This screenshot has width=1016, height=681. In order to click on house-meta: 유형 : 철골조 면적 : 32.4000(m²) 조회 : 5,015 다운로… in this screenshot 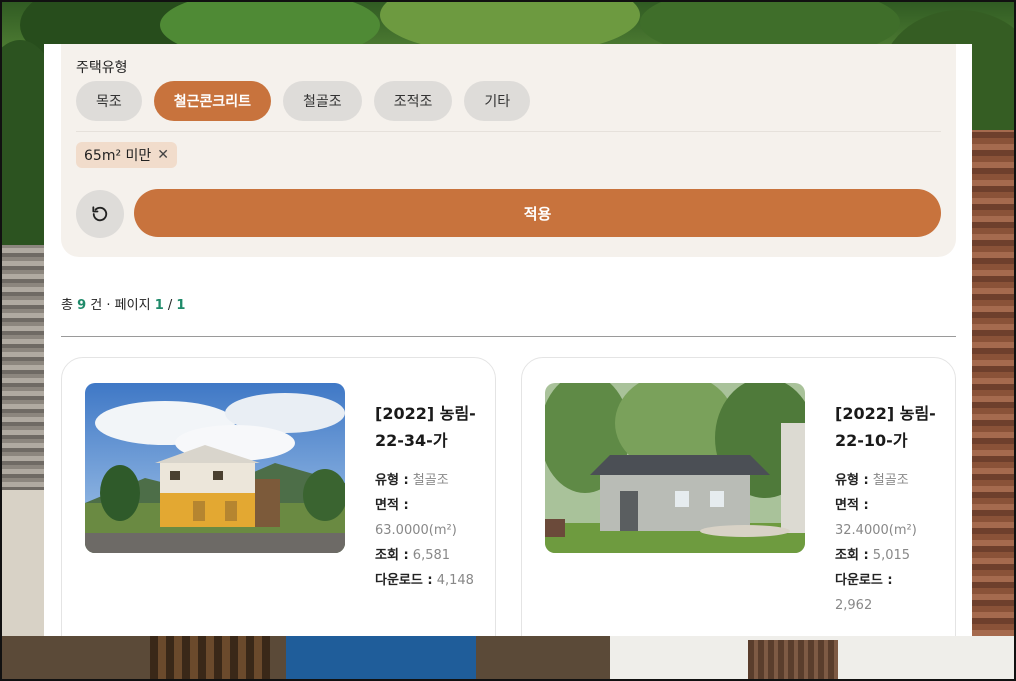, I will do `click(890, 543)`.